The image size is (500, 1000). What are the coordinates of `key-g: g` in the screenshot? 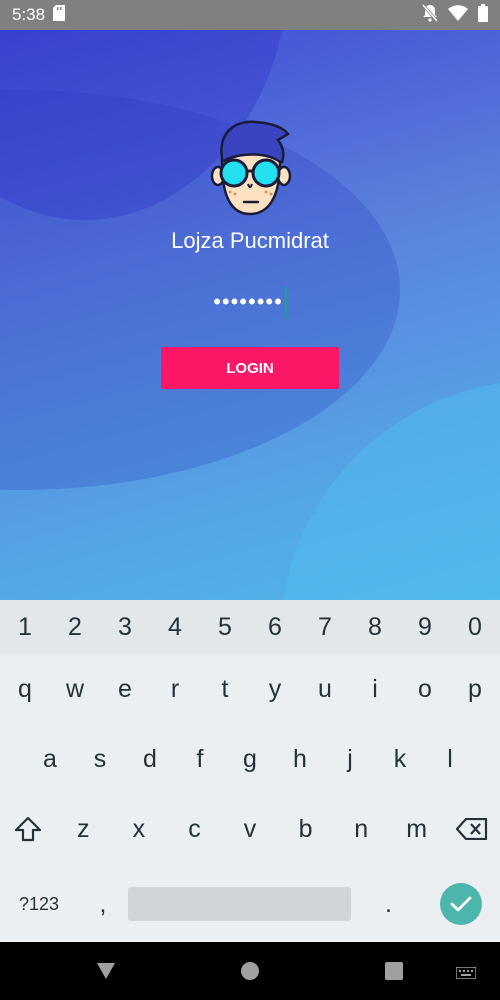 It's located at (250, 759).